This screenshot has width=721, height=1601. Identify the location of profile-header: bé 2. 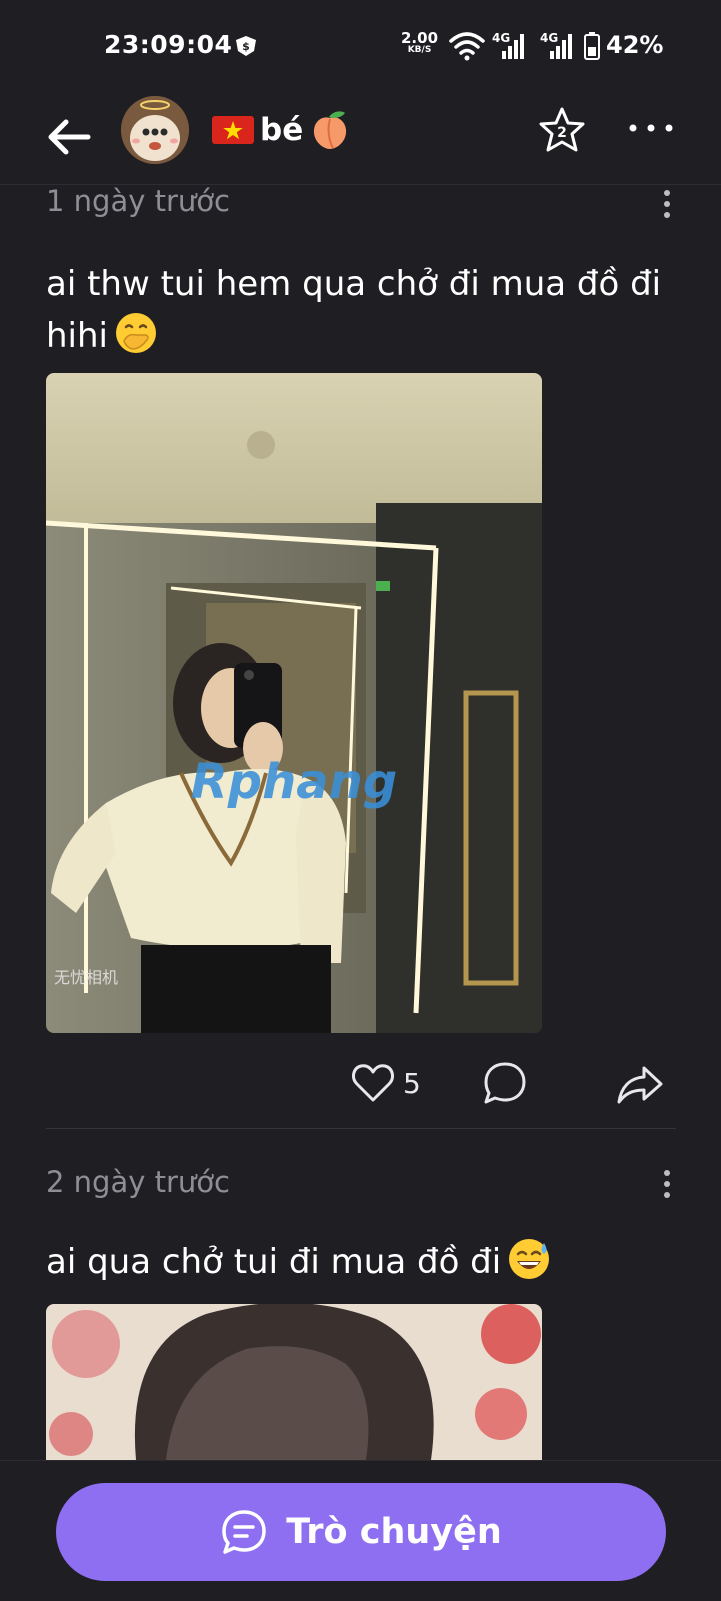
(360, 138).